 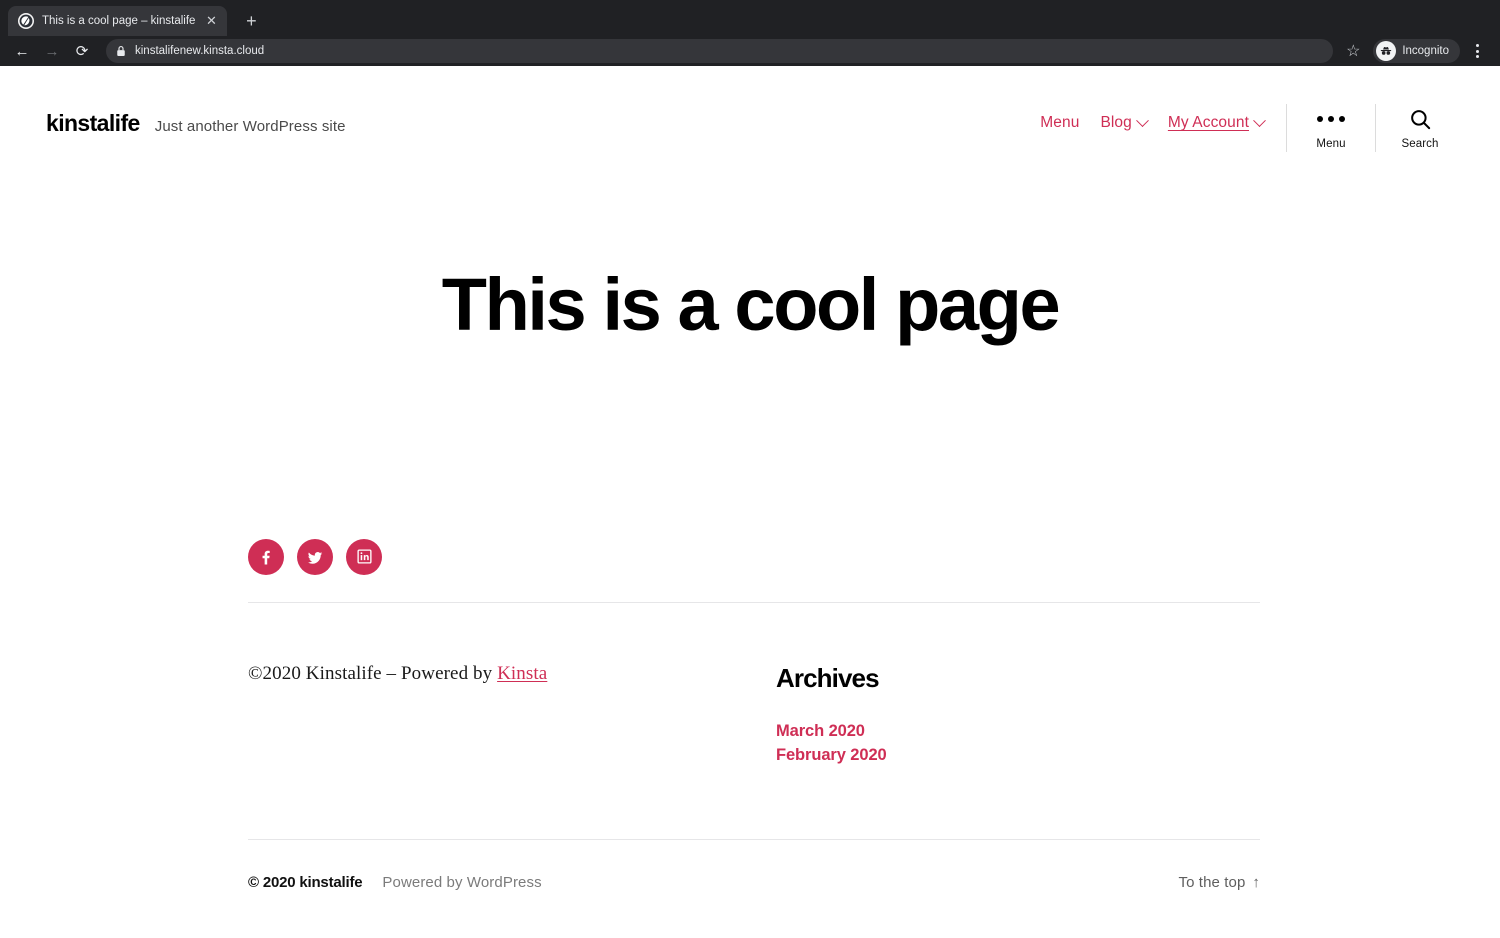 I want to click on social-links, so click(x=754, y=556).